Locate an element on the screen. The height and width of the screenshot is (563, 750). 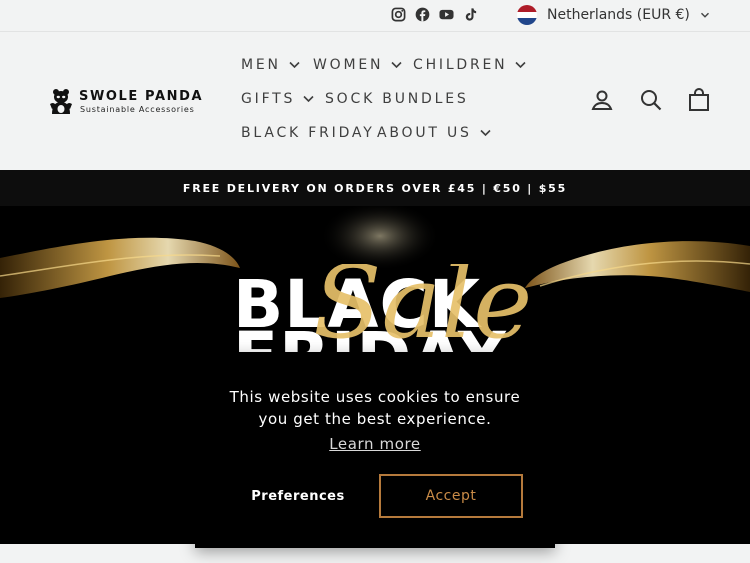
instagram-icon is located at coordinates (398, 14).